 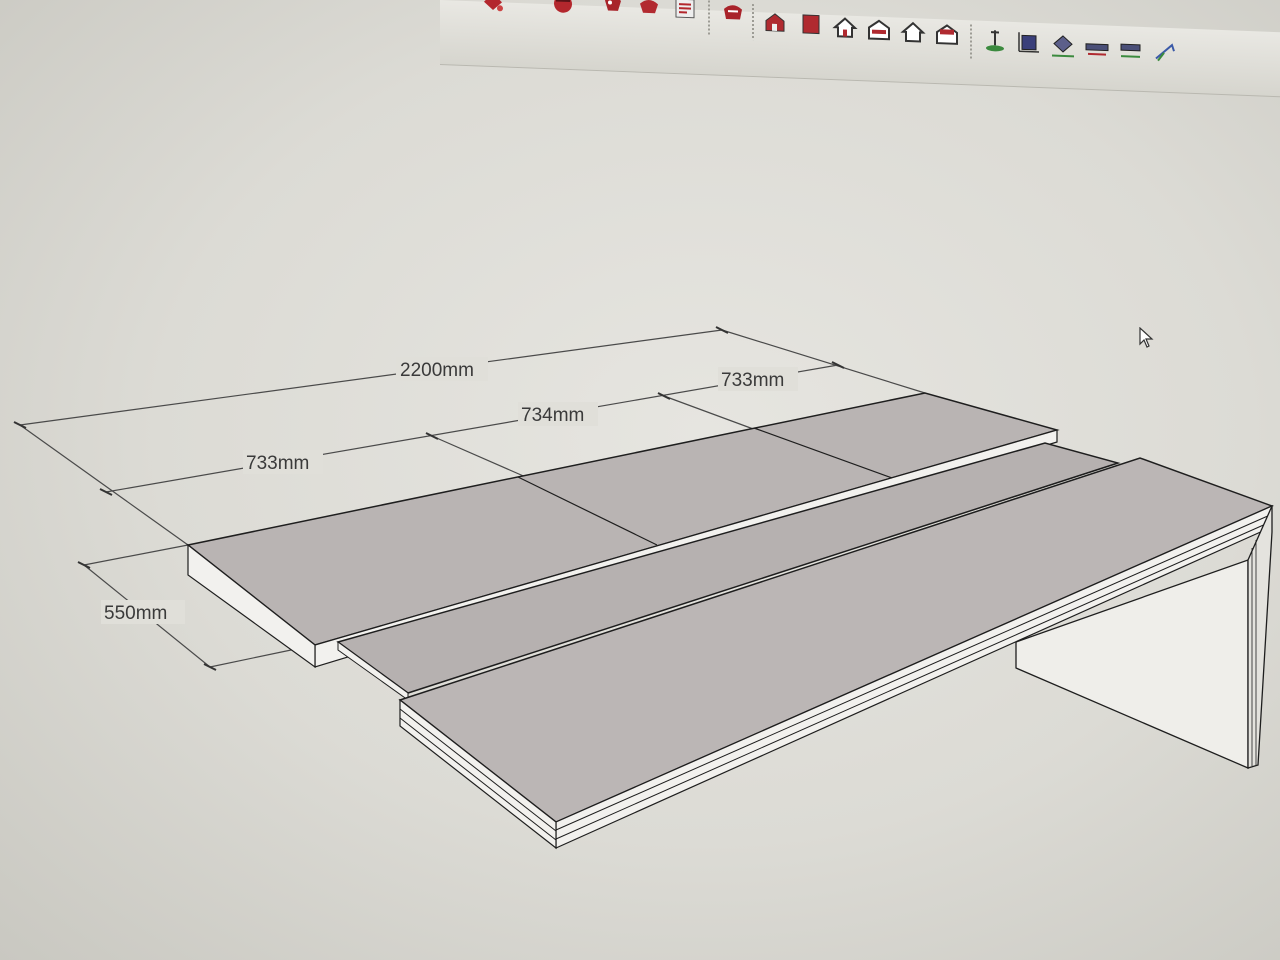 What do you see at coordinates (552, 415) in the screenshot?
I see `dimension-segment-2-label: 734mm` at bounding box center [552, 415].